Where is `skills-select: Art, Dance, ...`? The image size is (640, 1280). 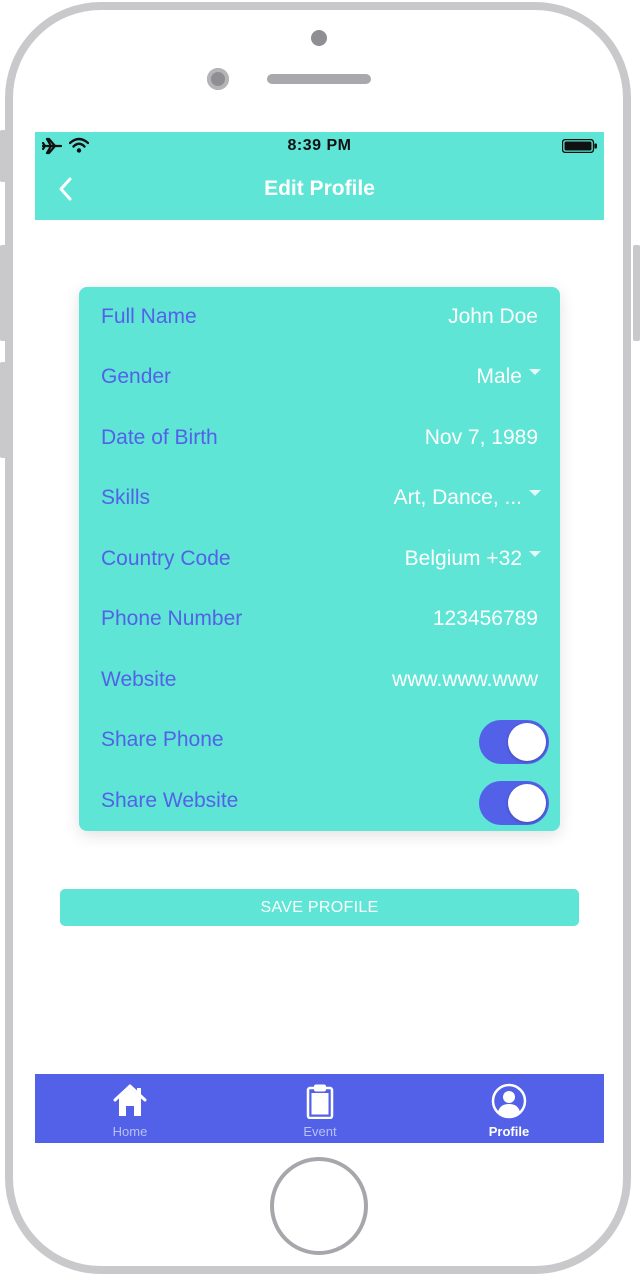
skills-select: Art, Dance, ... is located at coordinates (458, 498).